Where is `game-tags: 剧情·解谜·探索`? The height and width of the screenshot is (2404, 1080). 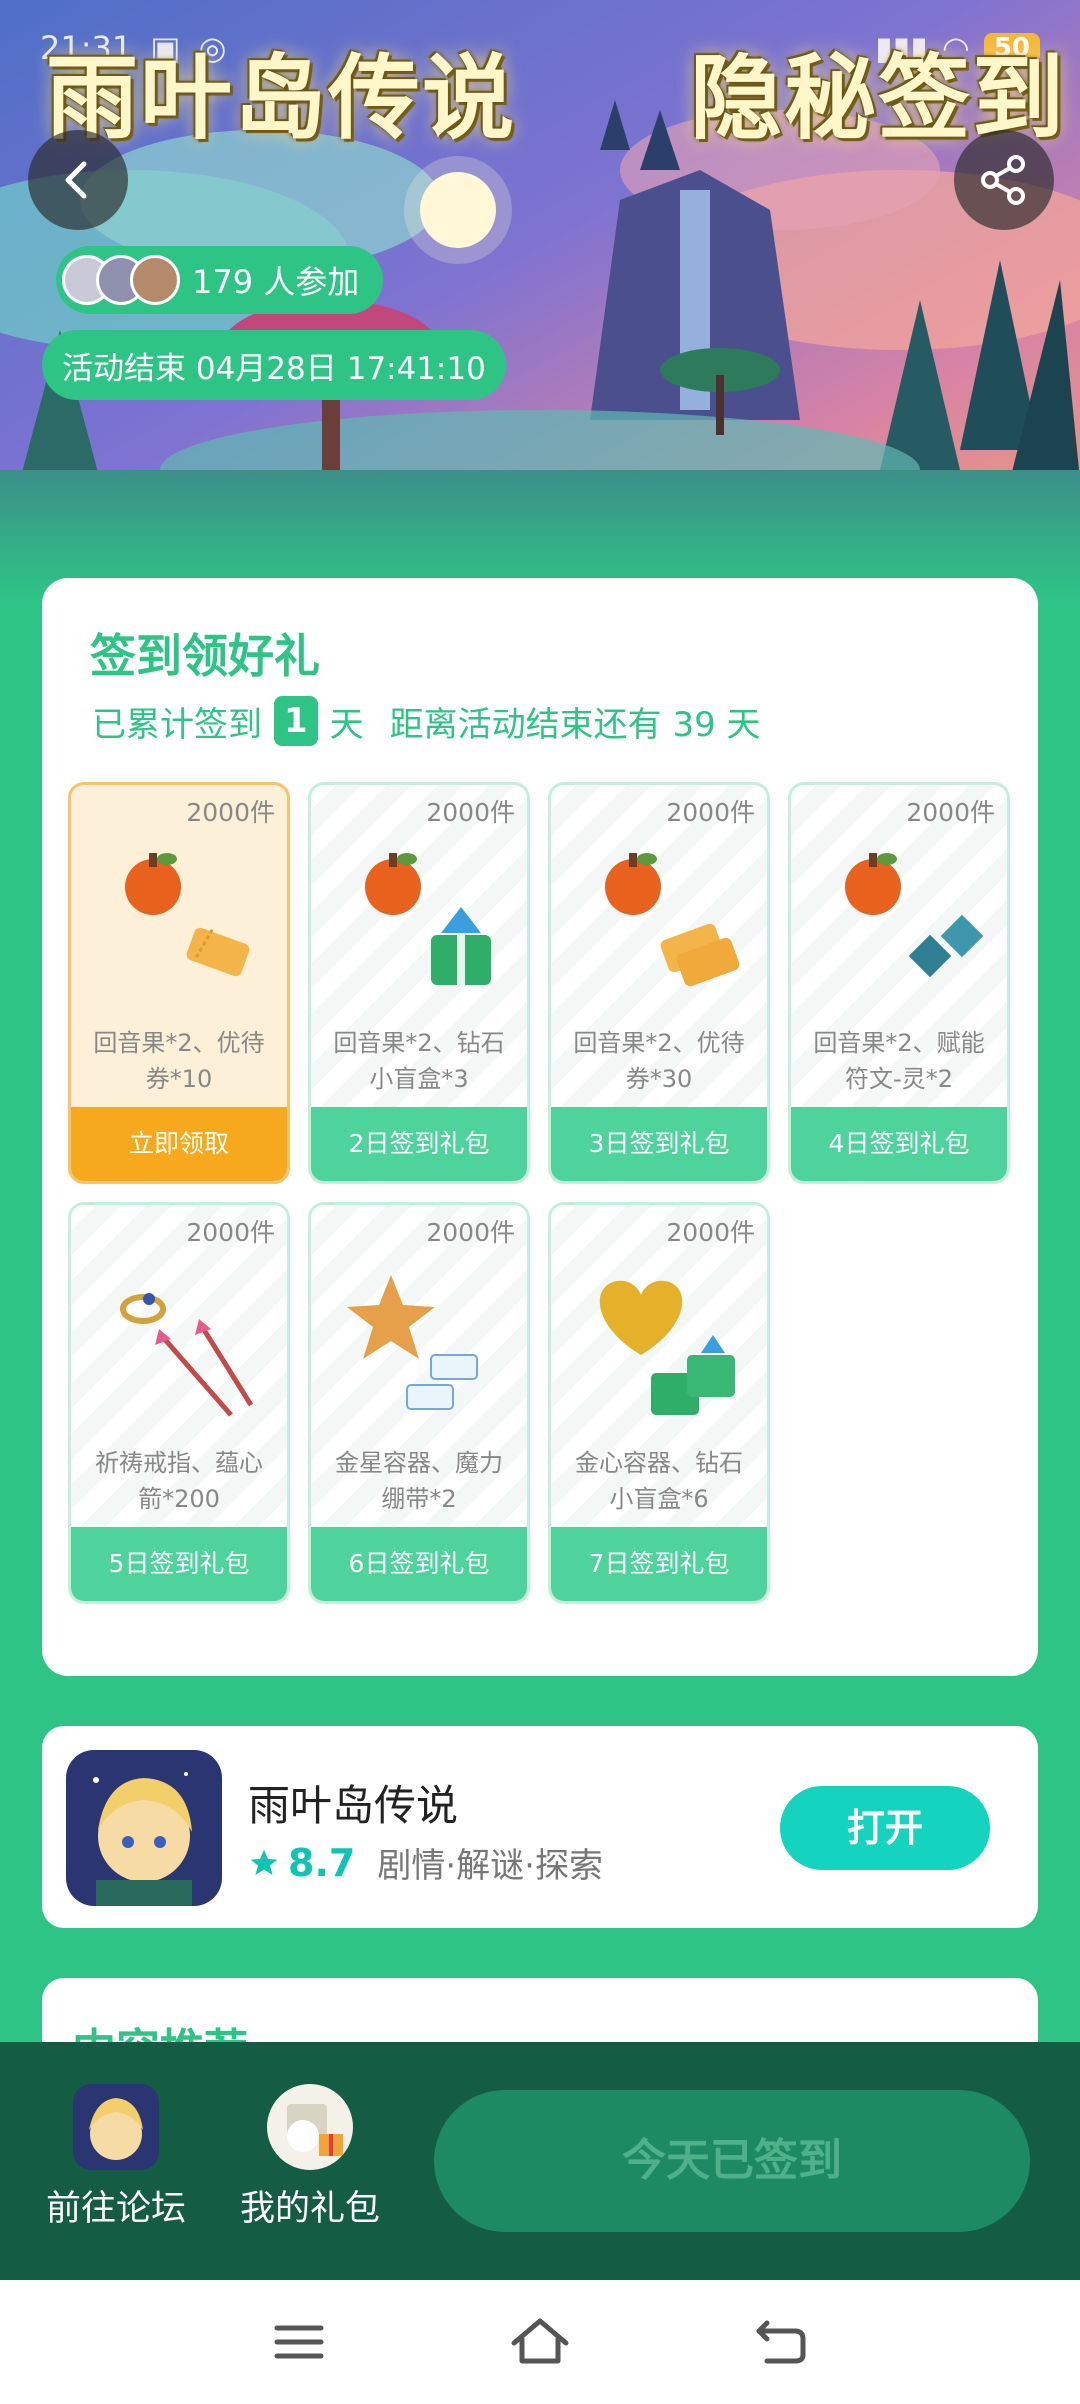 game-tags: 剧情·解谜·探索 is located at coordinates (490, 1866).